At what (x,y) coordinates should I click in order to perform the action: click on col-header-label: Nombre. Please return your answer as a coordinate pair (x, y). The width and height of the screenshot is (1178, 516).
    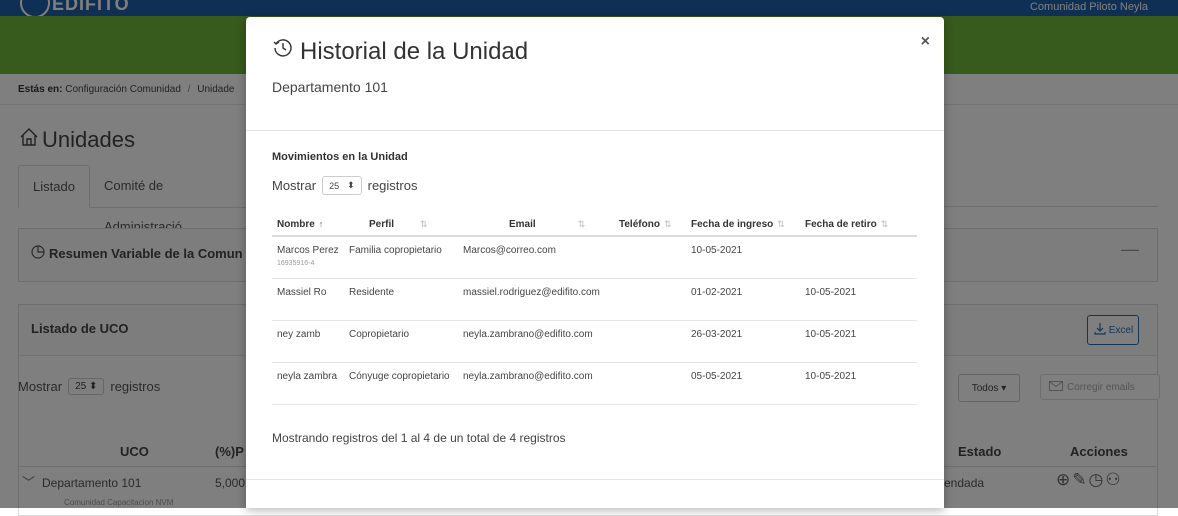
    Looking at the image, I should click on (296, 224).